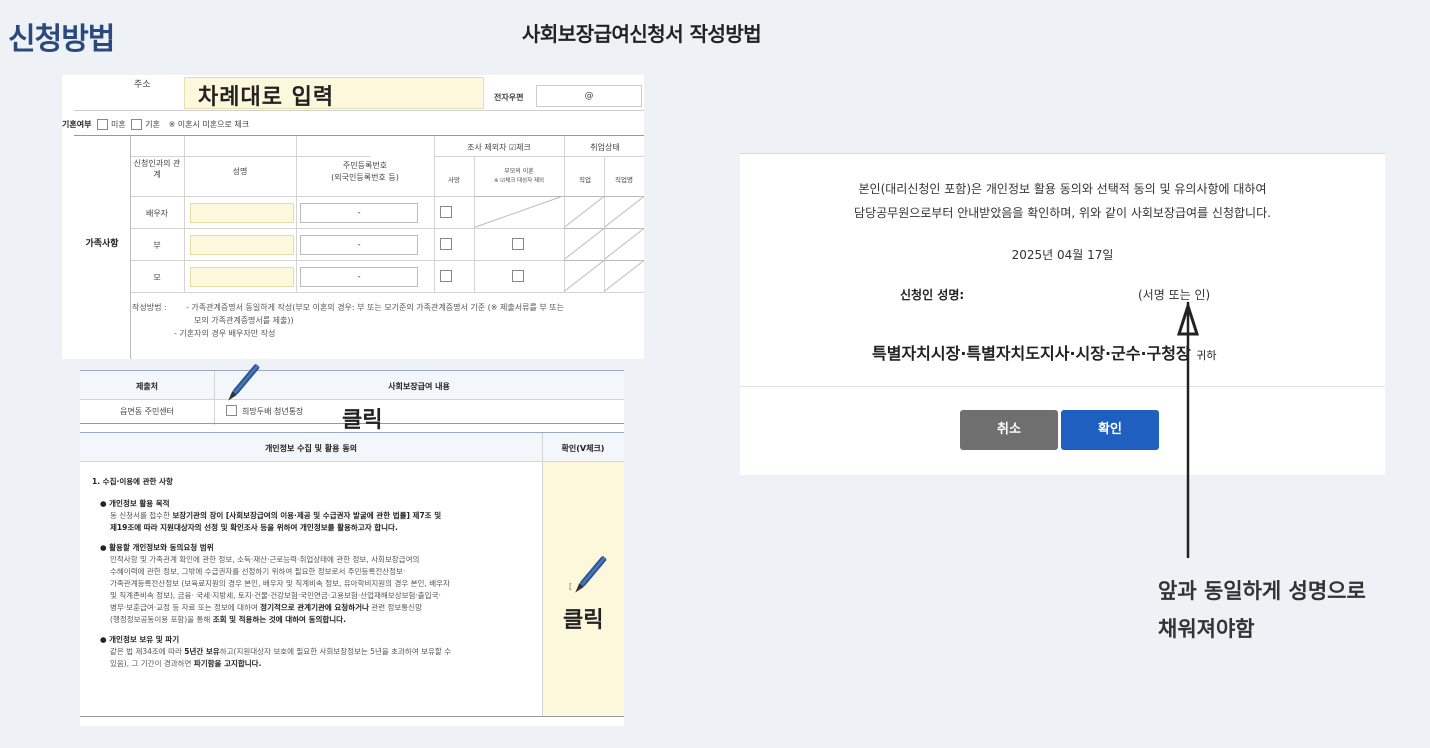 Image resolution: width=1430 pixels, height=748 pixels. I want to click on relation-spouse: 배우자, so click(157, 213).